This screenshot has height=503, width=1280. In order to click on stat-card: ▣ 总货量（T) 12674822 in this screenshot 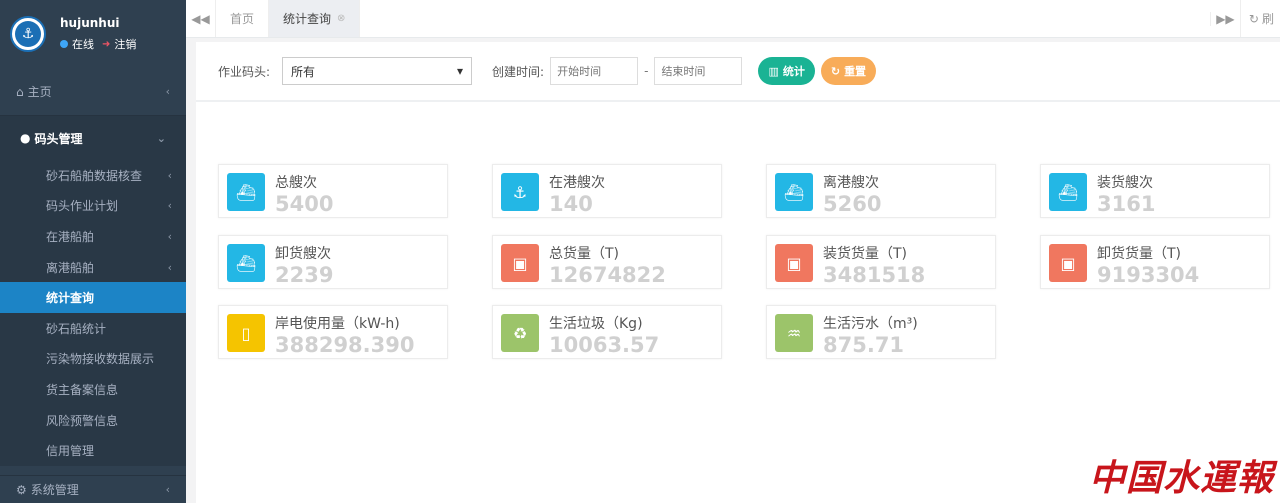, I will do `click(607, 262)`.